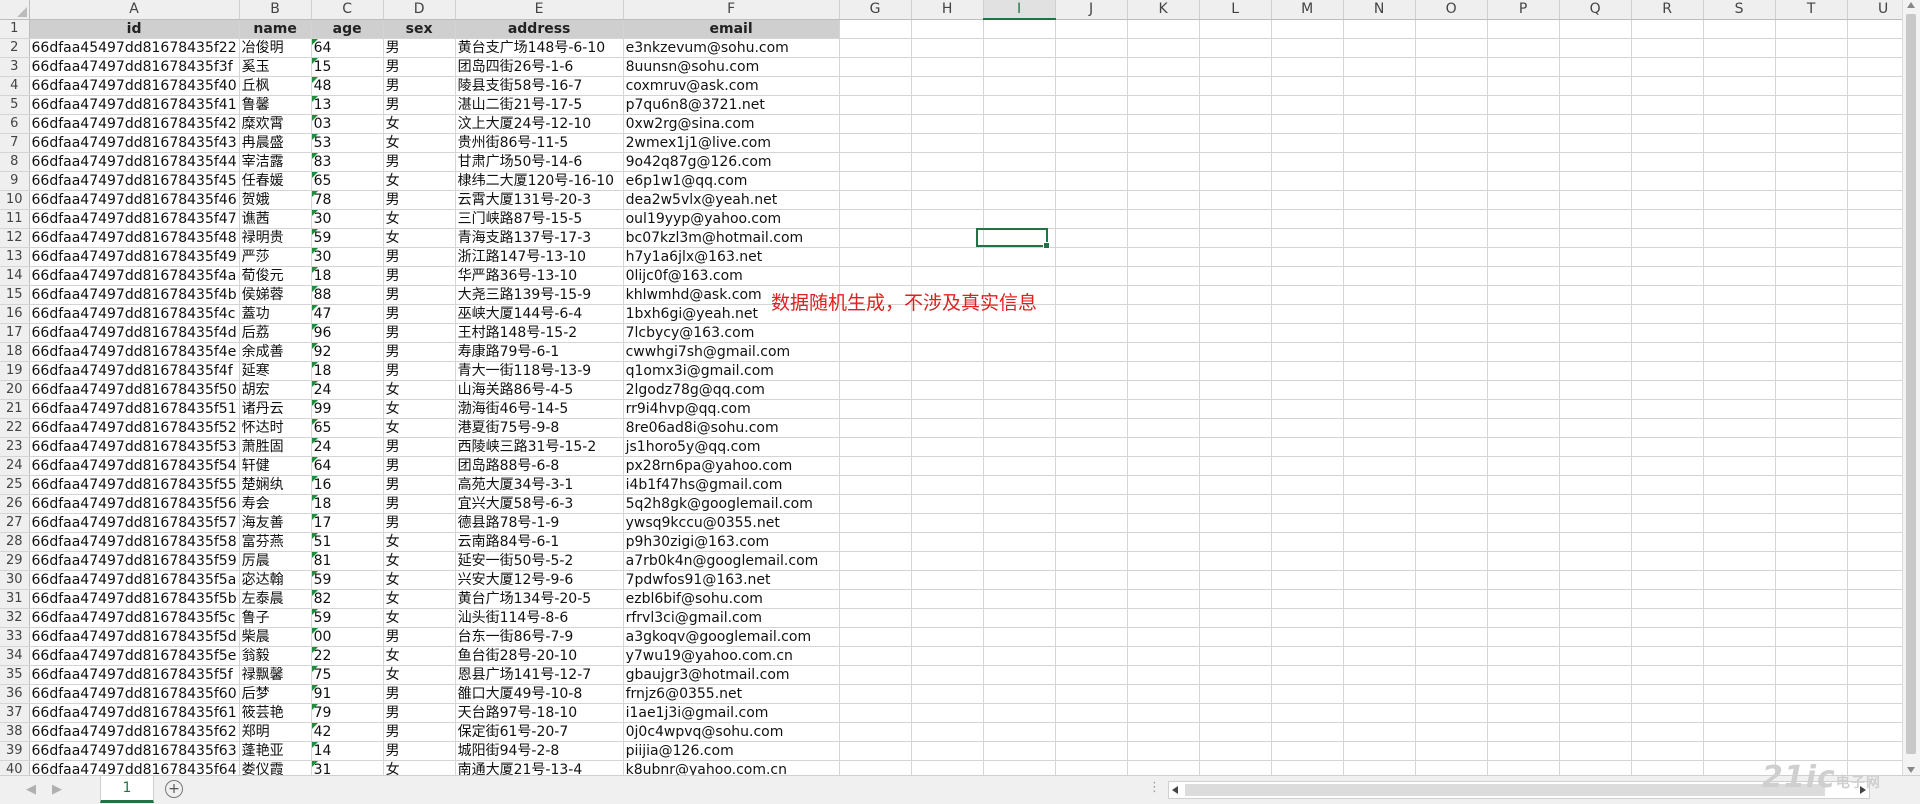 This screenshot has width=1920, height=804. I want to click on cell-id: 66dfaa47497dd81678435f64, so click(134, 767).